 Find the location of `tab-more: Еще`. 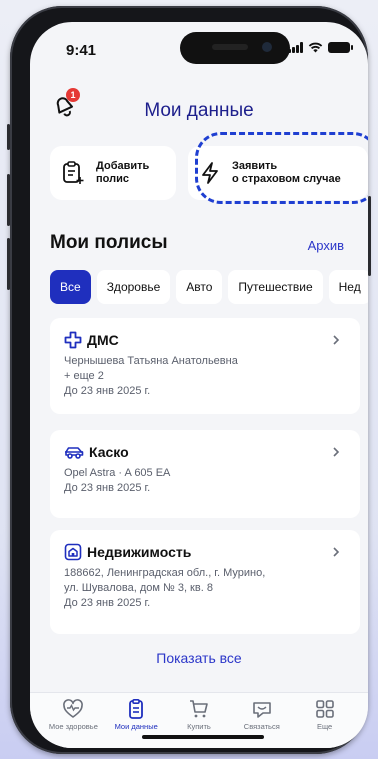

tab-more: Еще is located at coordinates (325, 723).